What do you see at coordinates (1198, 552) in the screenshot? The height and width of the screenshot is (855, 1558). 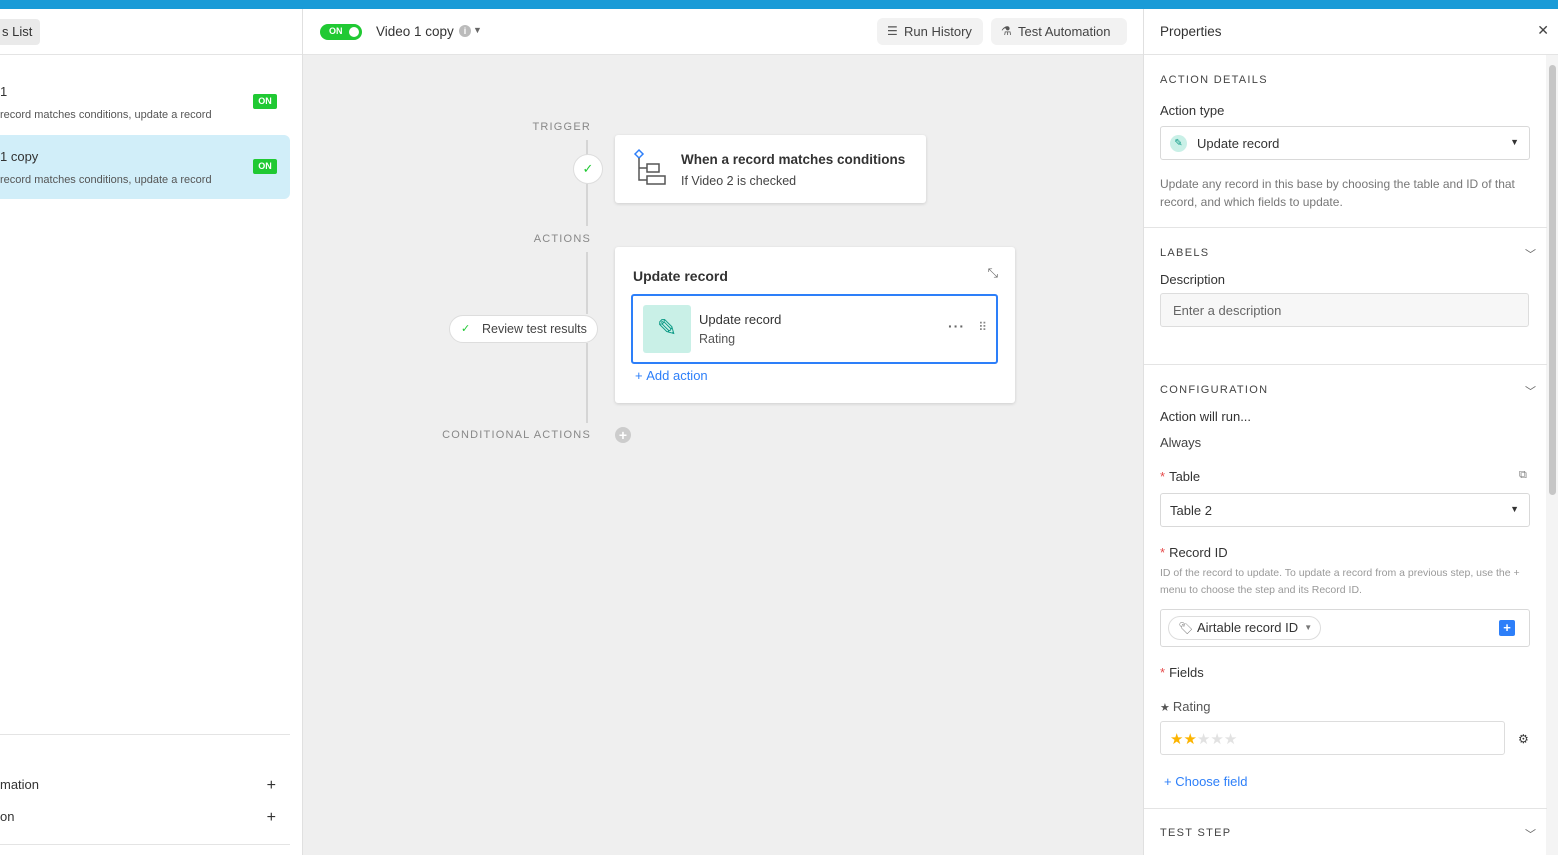 I see `record-id-label-text: Record ID` at bounding box center [1198, 552].